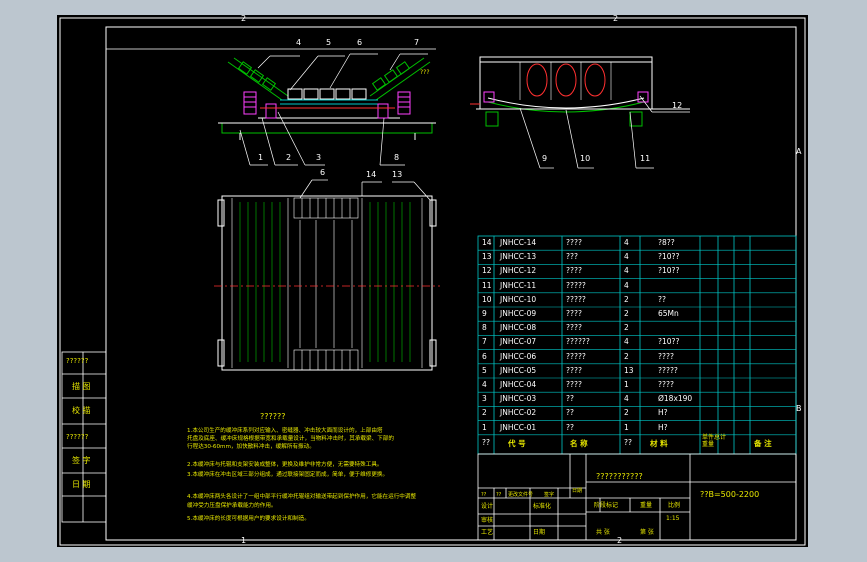 The height and width of the screenshot is (562, 867). What do you see at coordinates (763, 443) in the screenshot?
I see `bom-header-remark: 备 注` at bounding box center [763, 443].